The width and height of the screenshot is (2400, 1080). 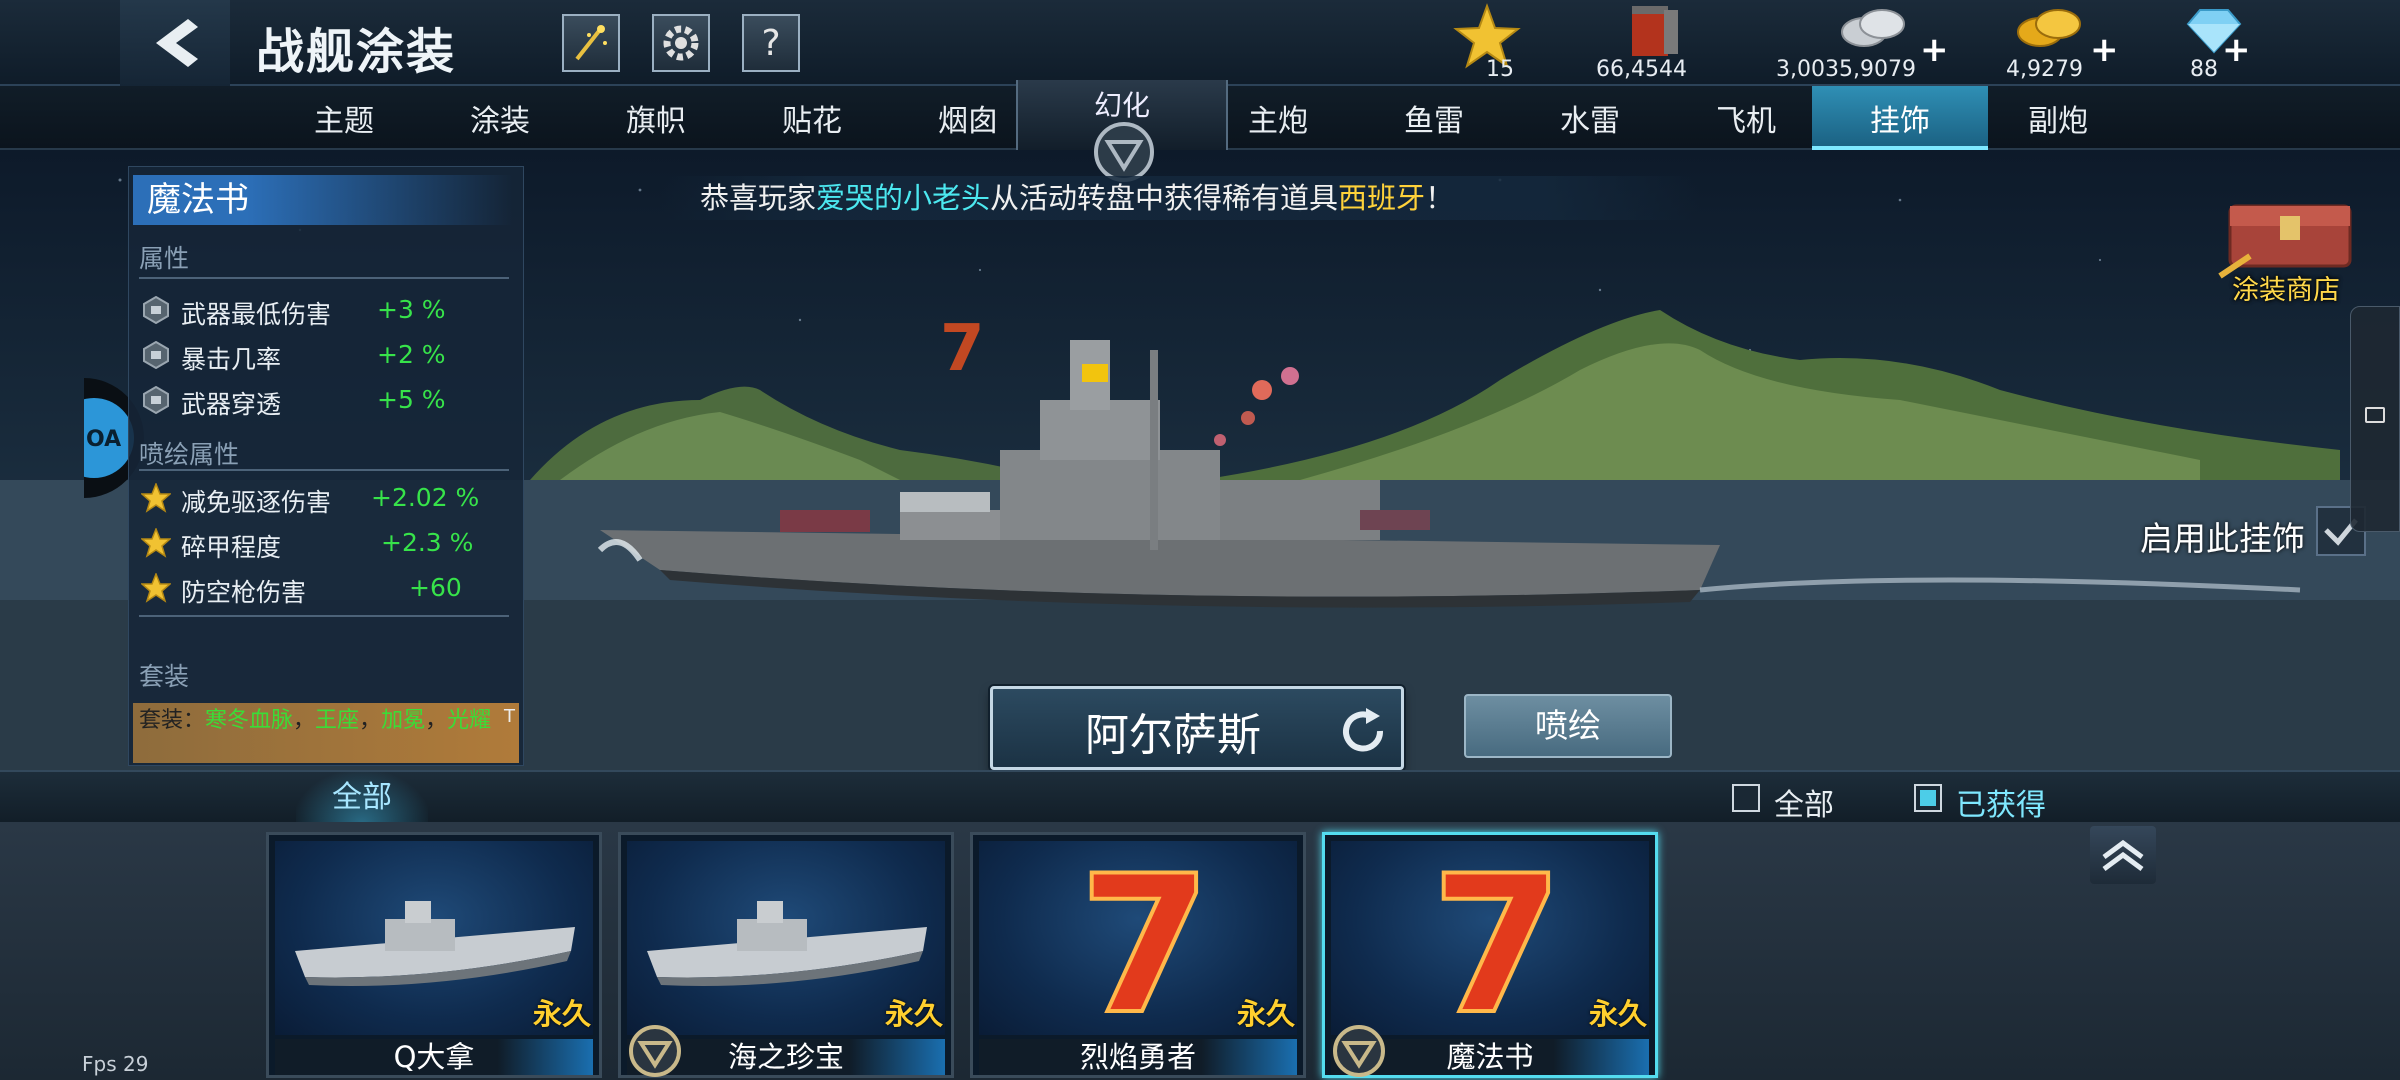 I want to click on tab-secondary-gun: 副炮, so click(x=2058, y=118).